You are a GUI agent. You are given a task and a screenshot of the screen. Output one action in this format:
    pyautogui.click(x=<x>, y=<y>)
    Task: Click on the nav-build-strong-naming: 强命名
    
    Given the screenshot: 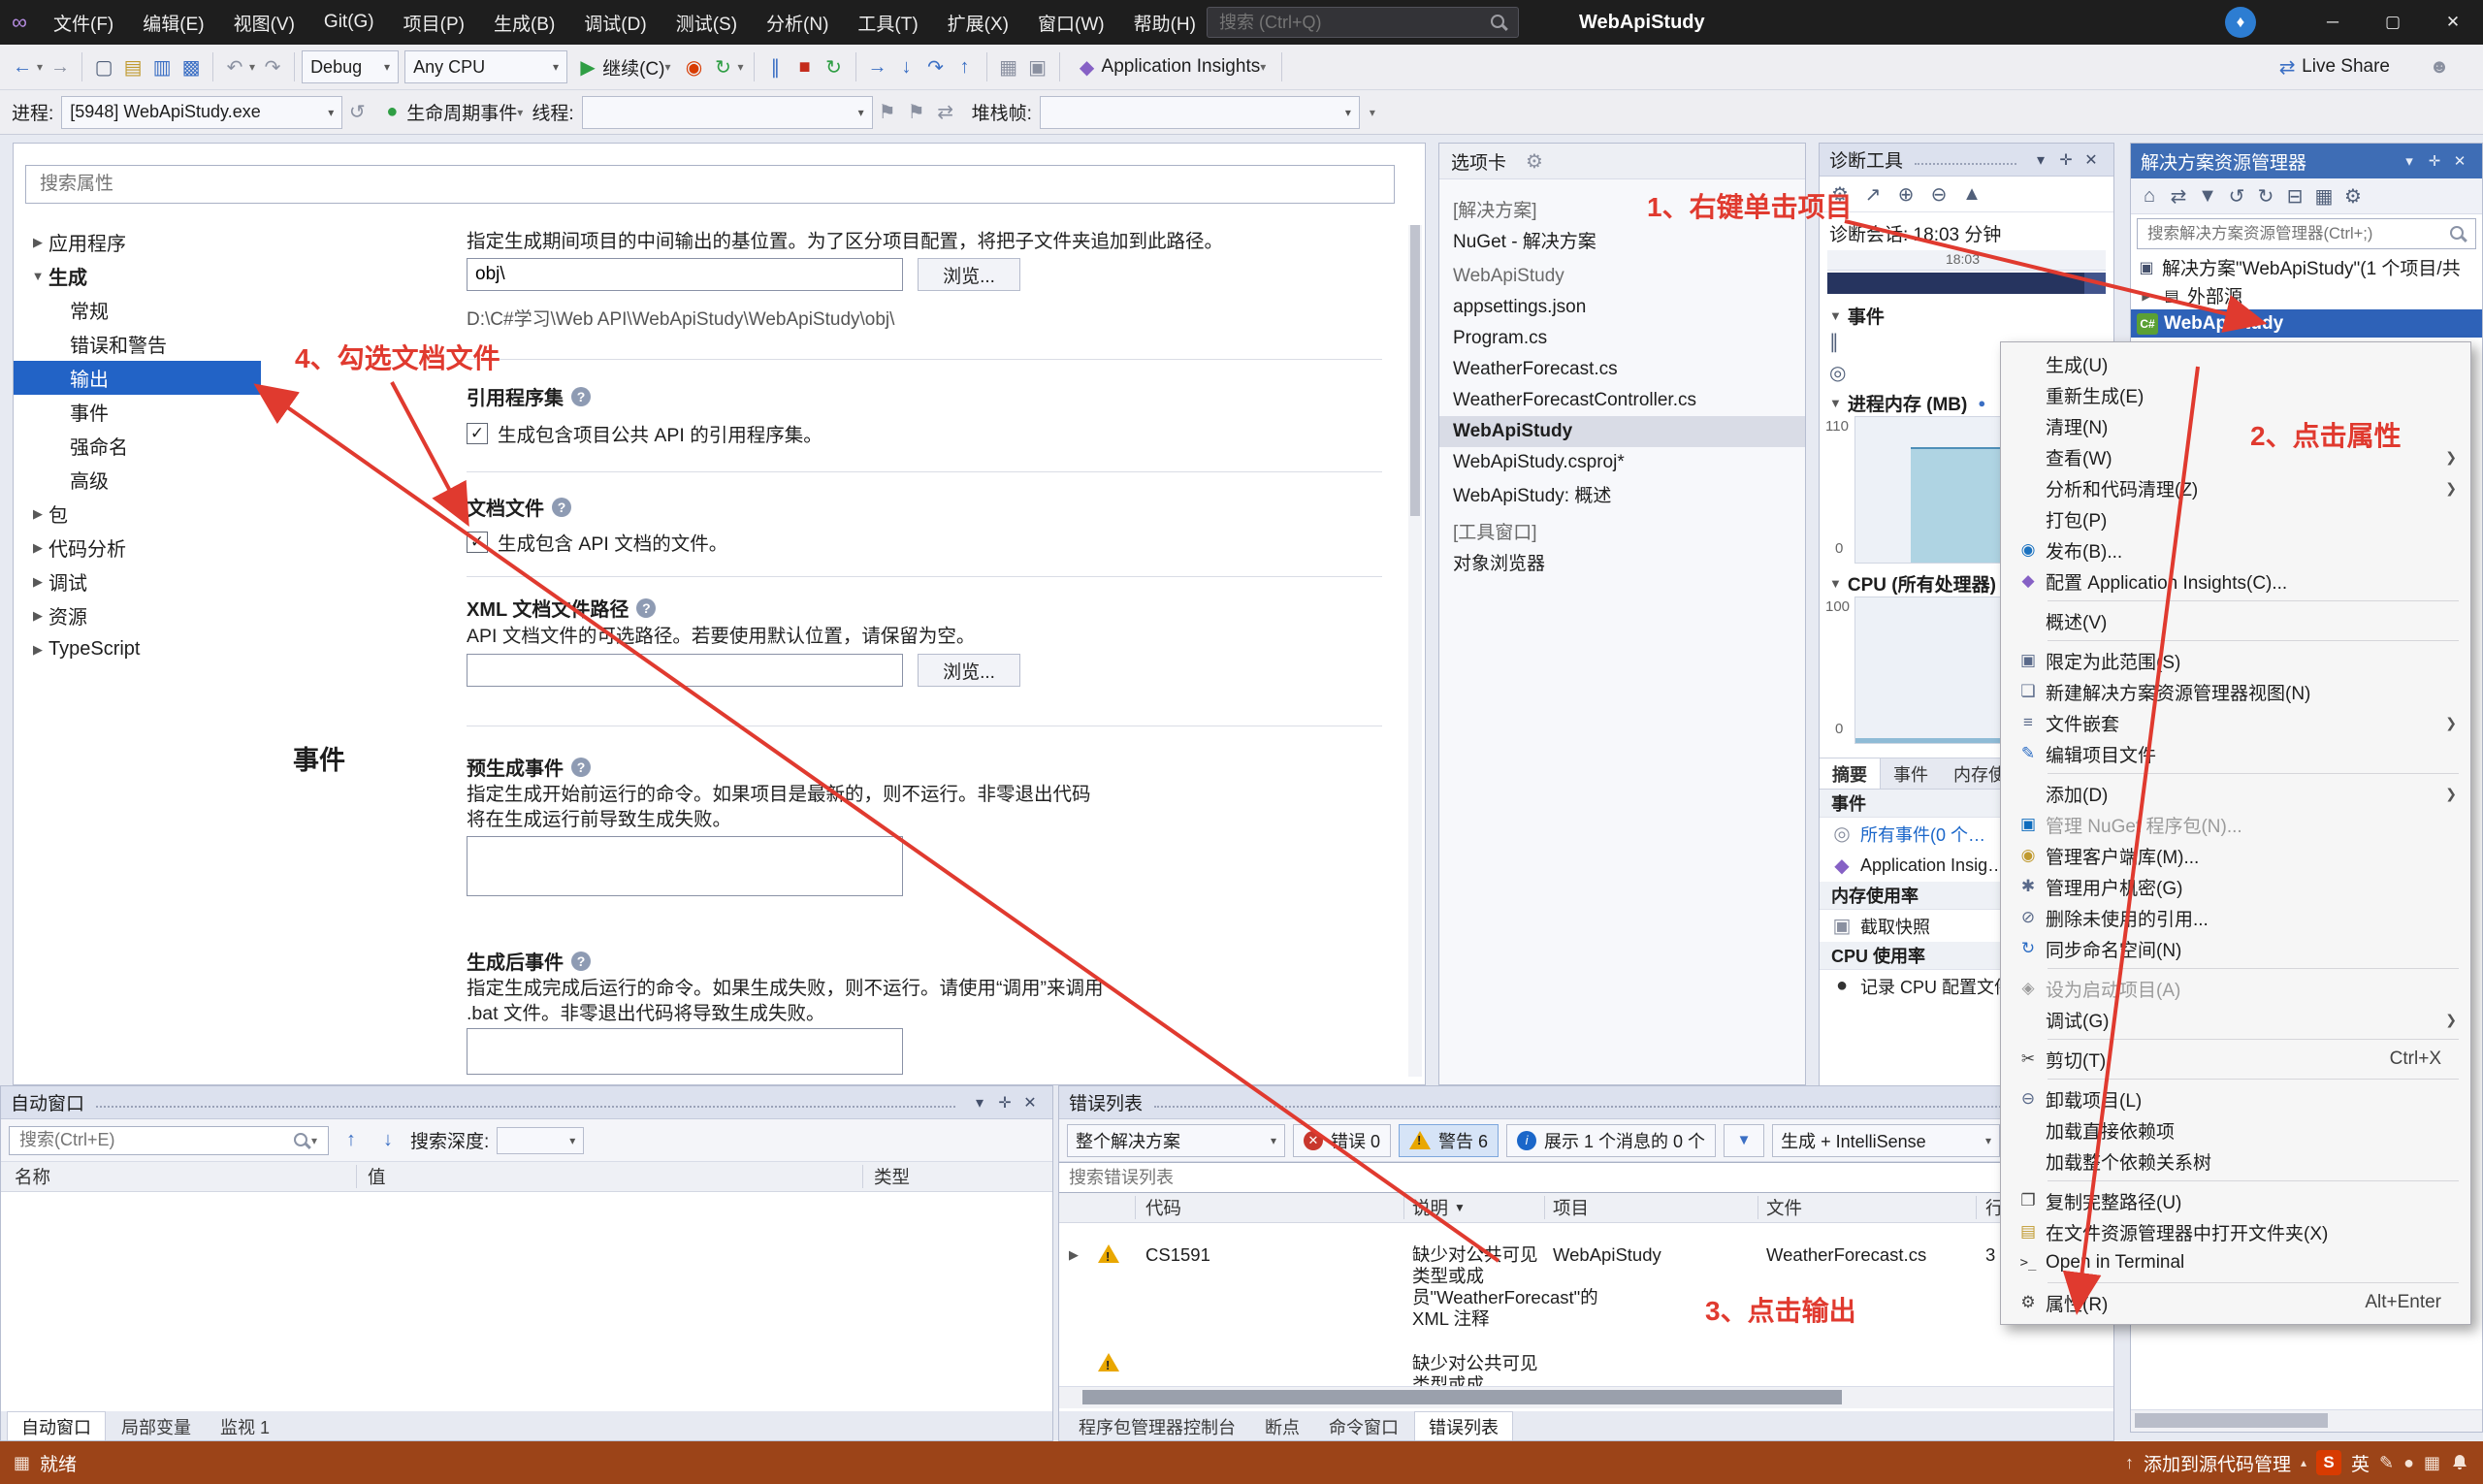 What is the action you would take?
    pyautogui.click(x=137, y=446)
    